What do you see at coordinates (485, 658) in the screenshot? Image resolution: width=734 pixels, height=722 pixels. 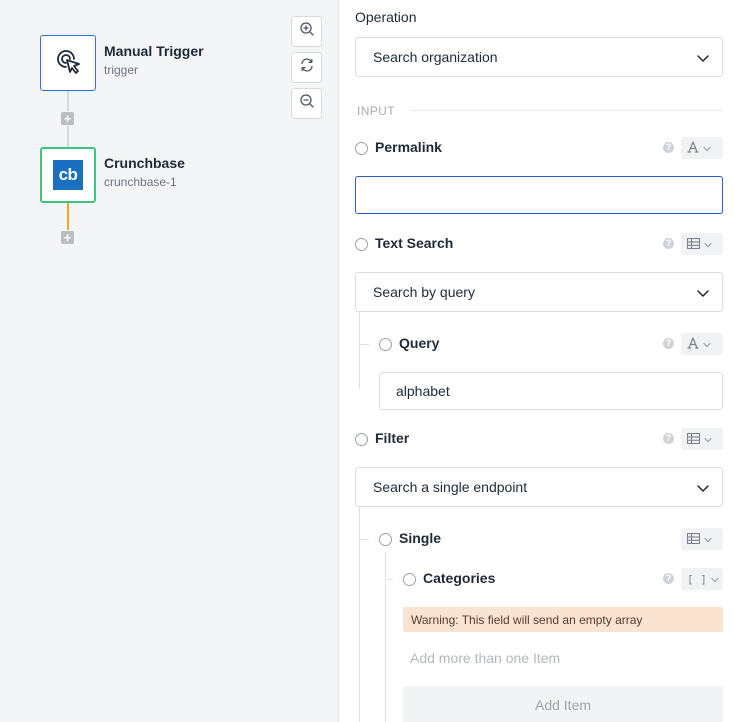 I see `add-items-placeholder: Add more than one Item` at bounding box center [485, 658].